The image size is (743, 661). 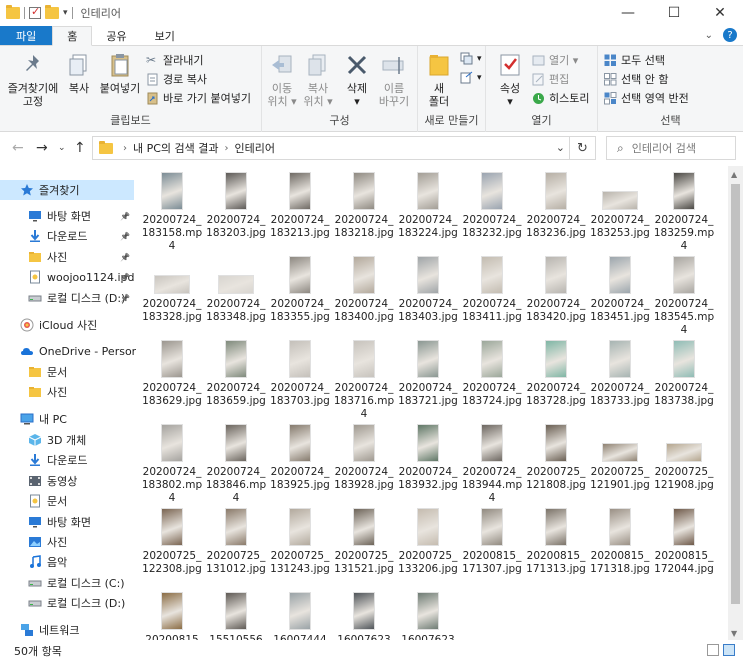 I want to click on file-item: 20200725_121908.jpg, so click(x=684, y=457).